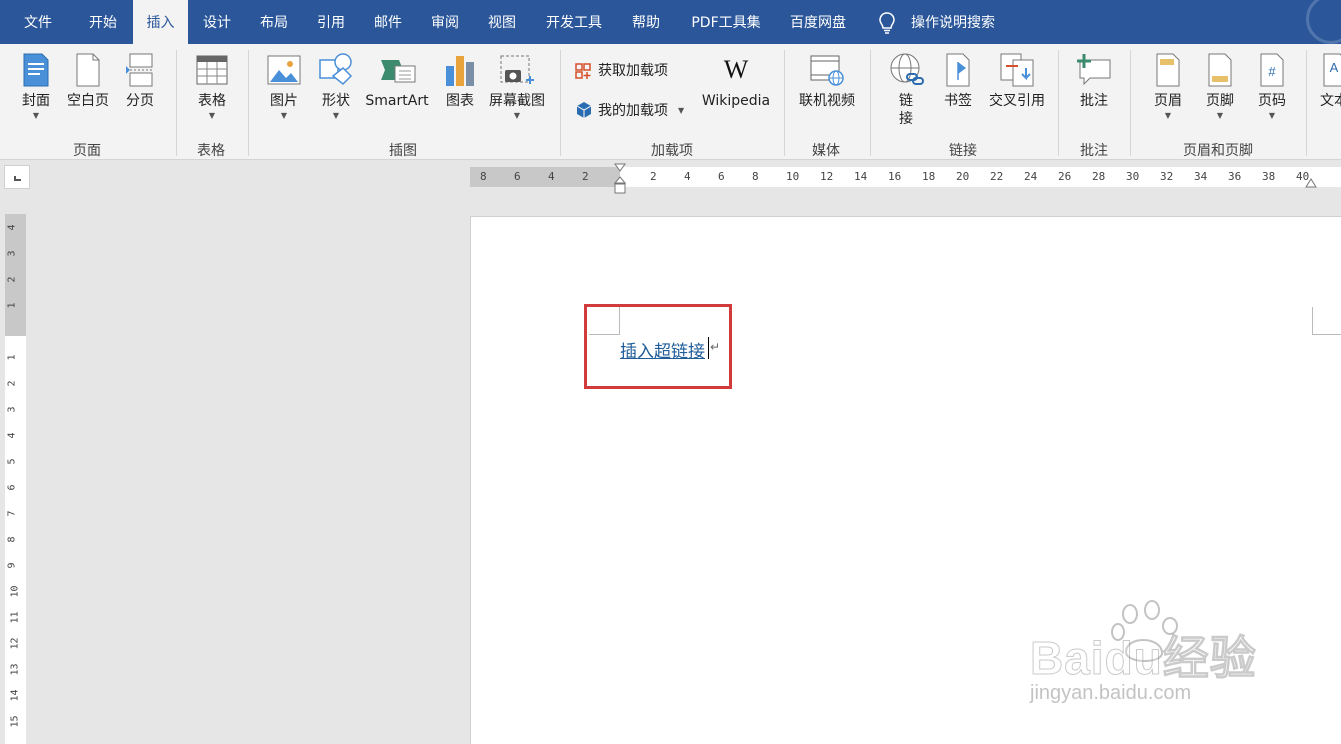  I want to click on online-video-button: 联机视频, so click(827, 81).